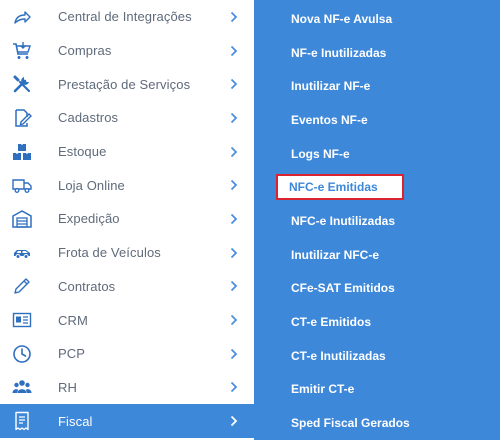 The height and width of the screenshot is (440, 500). I want to click on submenu-item-label: Inutilizar NFC-e, so click(335, 254).